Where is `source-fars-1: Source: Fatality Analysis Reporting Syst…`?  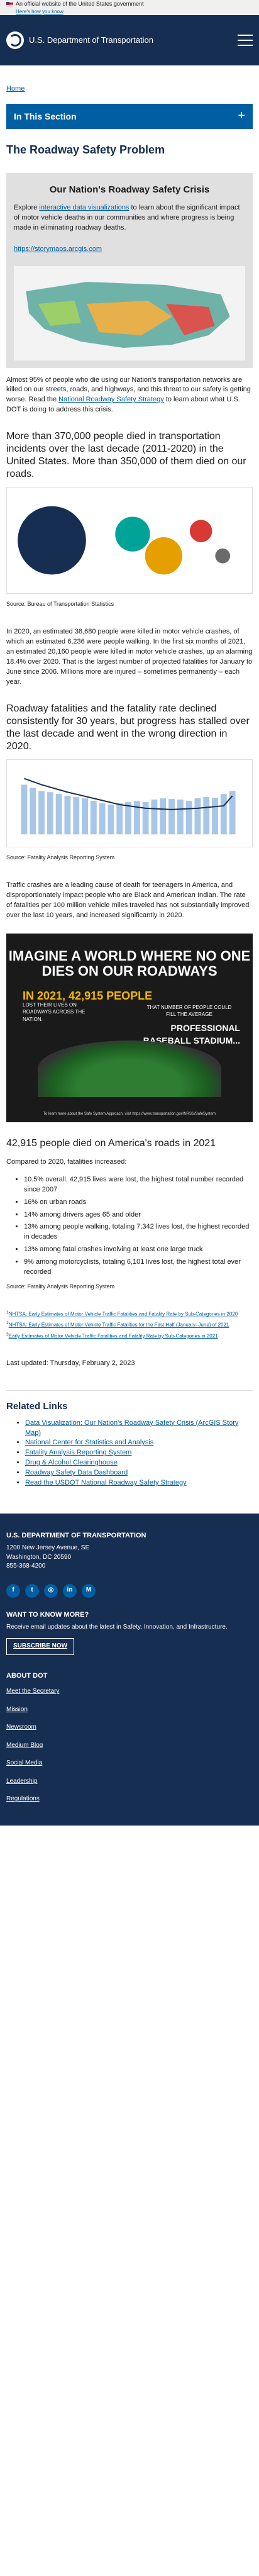
source-fars-1: Source: Fatality Analysis Reporting Syst… is located at coordinates (61, 857).